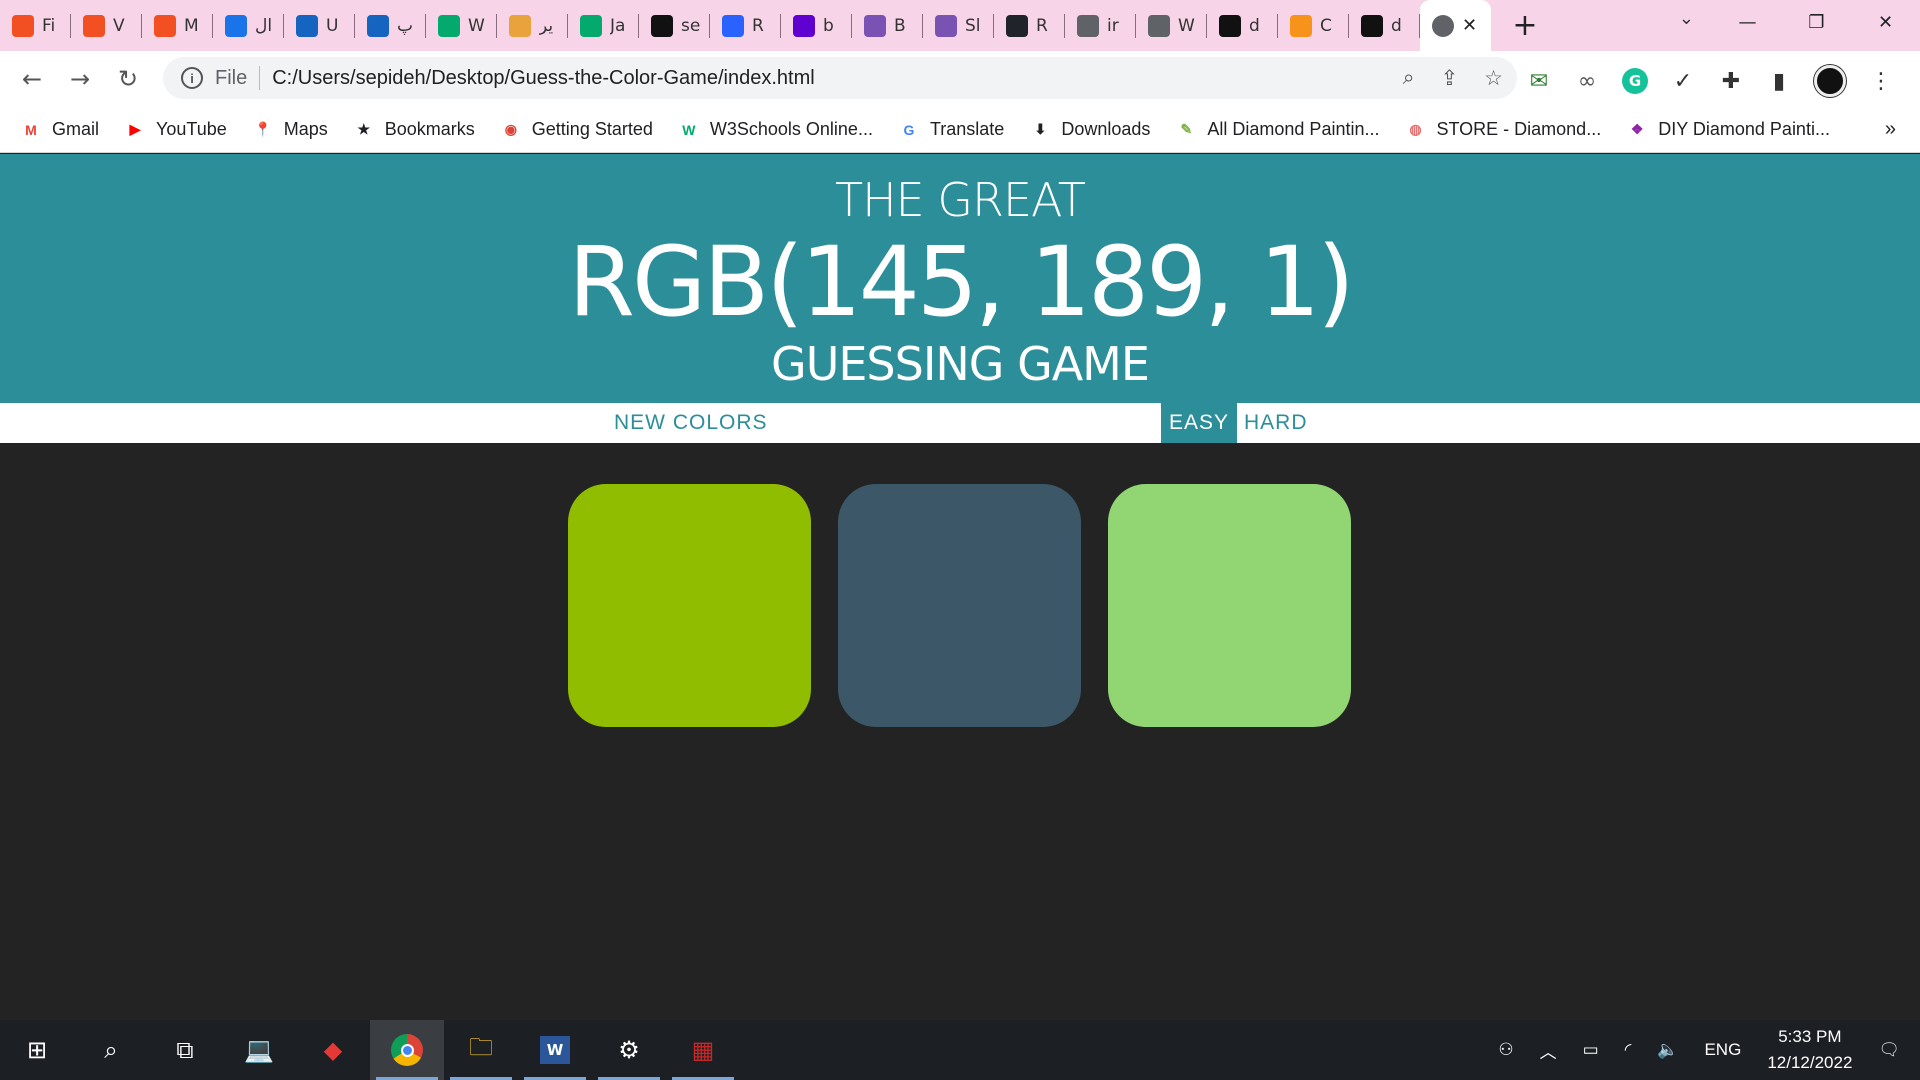 The height and width of the screenshot is (1080, 1920). I want to click on share-icon: ⇪, so click(1450, 78).